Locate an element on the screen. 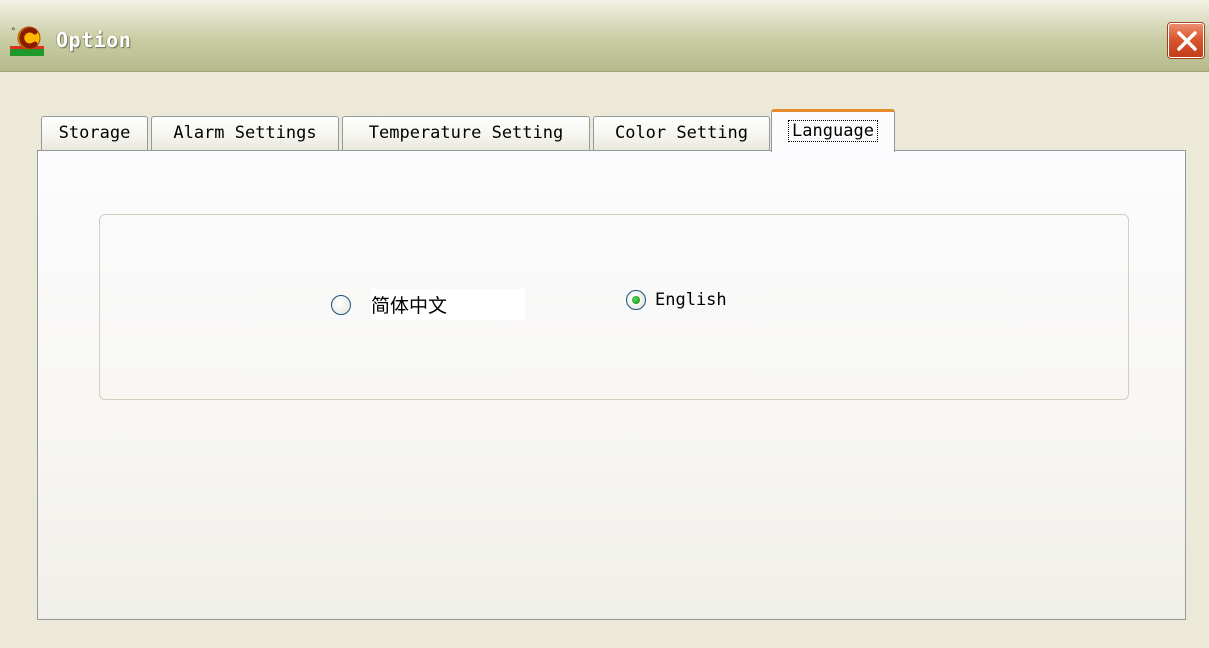  tab-color-setting: Color Setting is located at coordinates (681, 133).